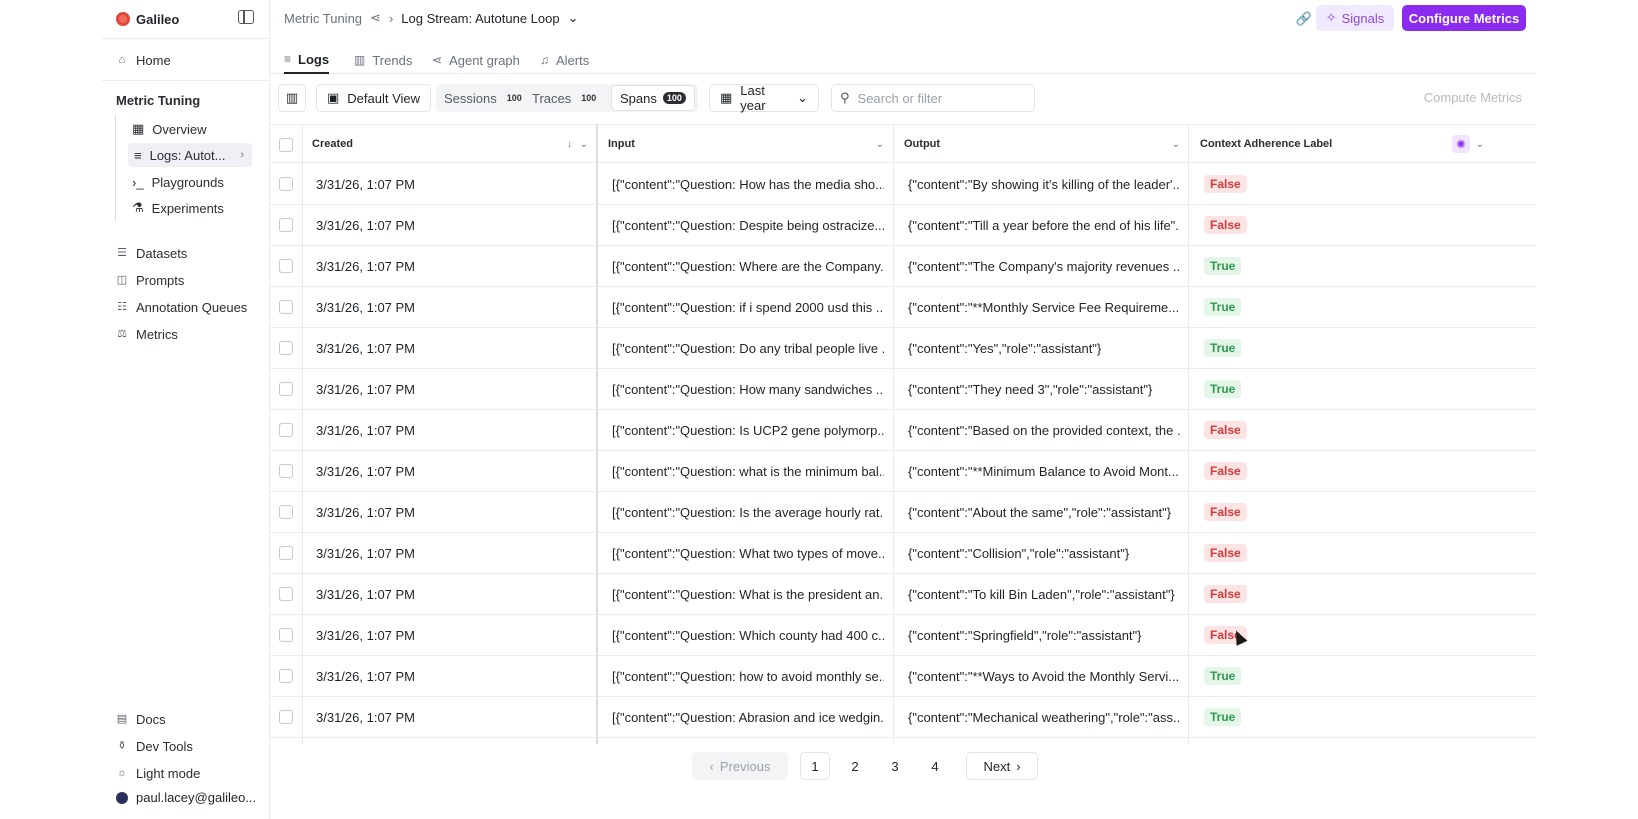 Image resolution: width=1638 pixels, height=819 pixels. What do you see at coordinates (286, 145) in the screenshot?
I see `select-all-checkbox` at bounding box center [286, 145].